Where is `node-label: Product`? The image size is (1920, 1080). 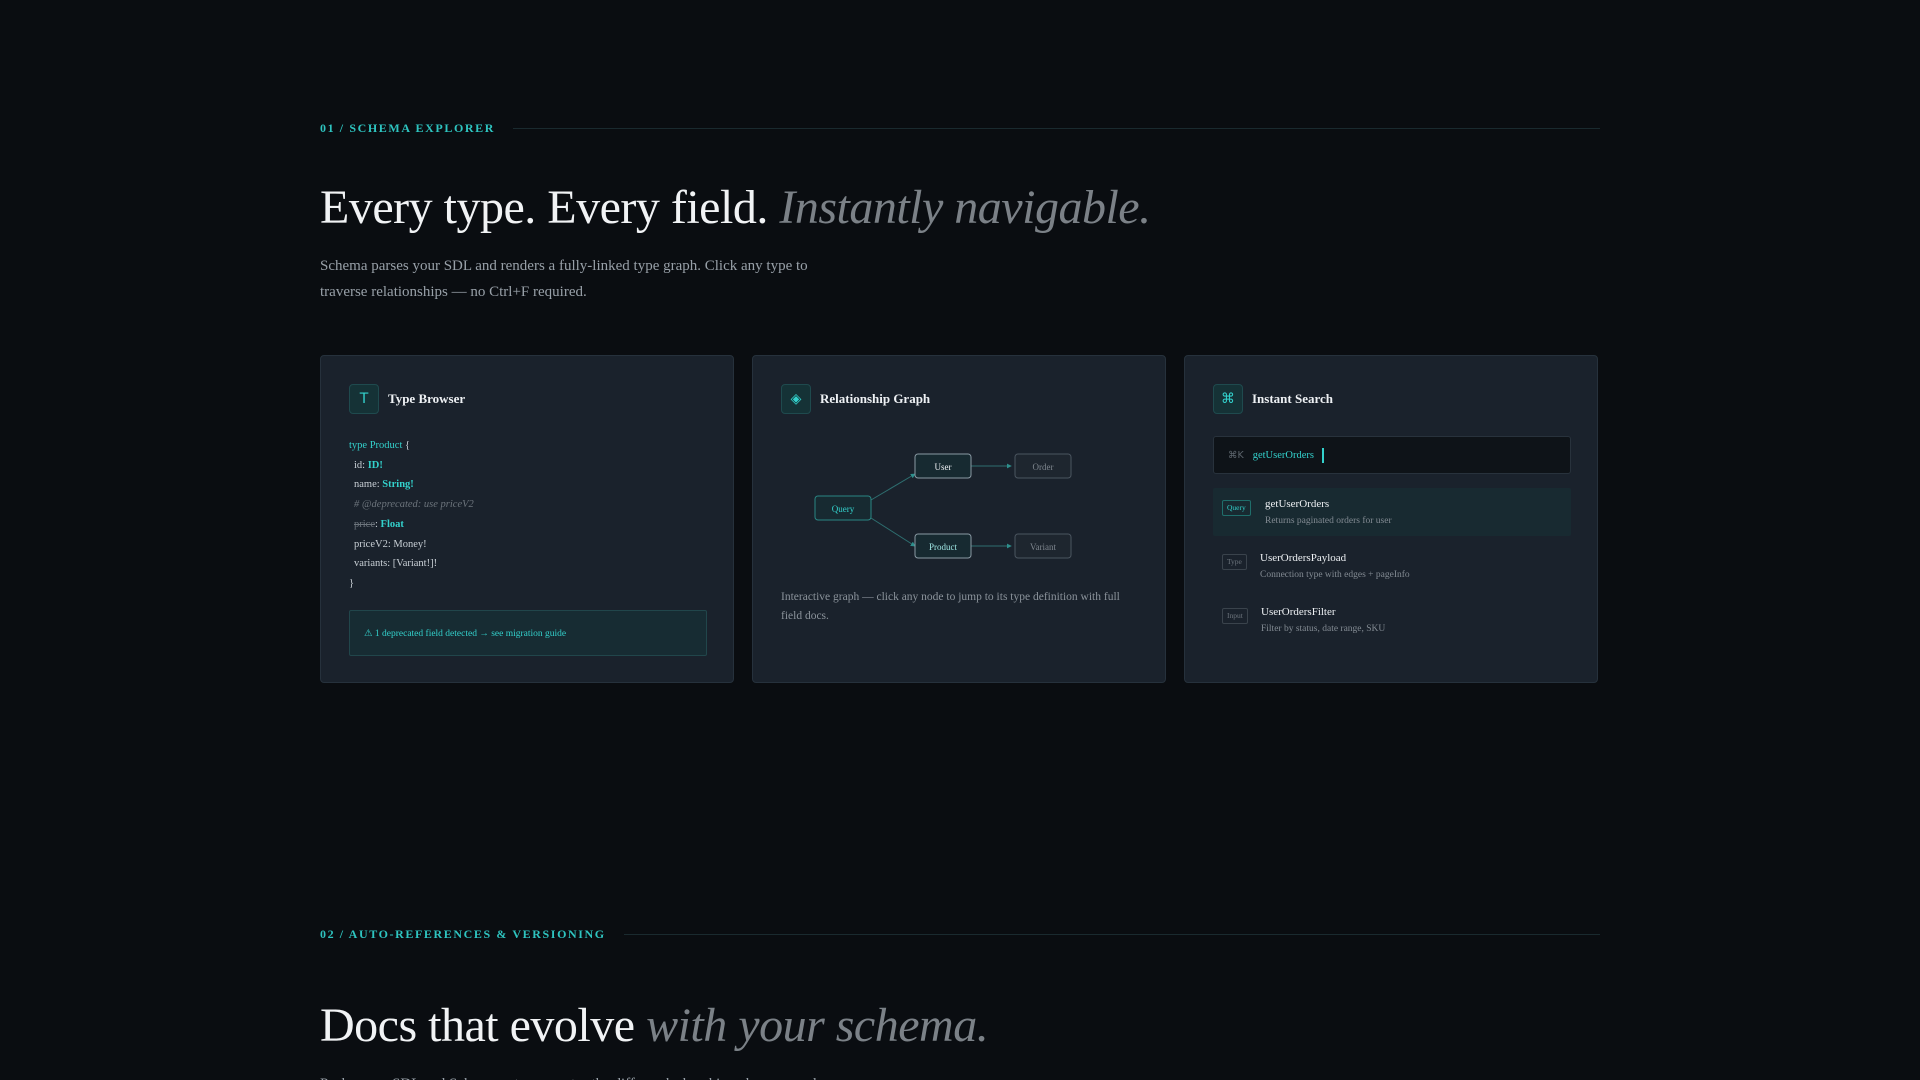 node-label: Product is located at coordinates (943, 547).